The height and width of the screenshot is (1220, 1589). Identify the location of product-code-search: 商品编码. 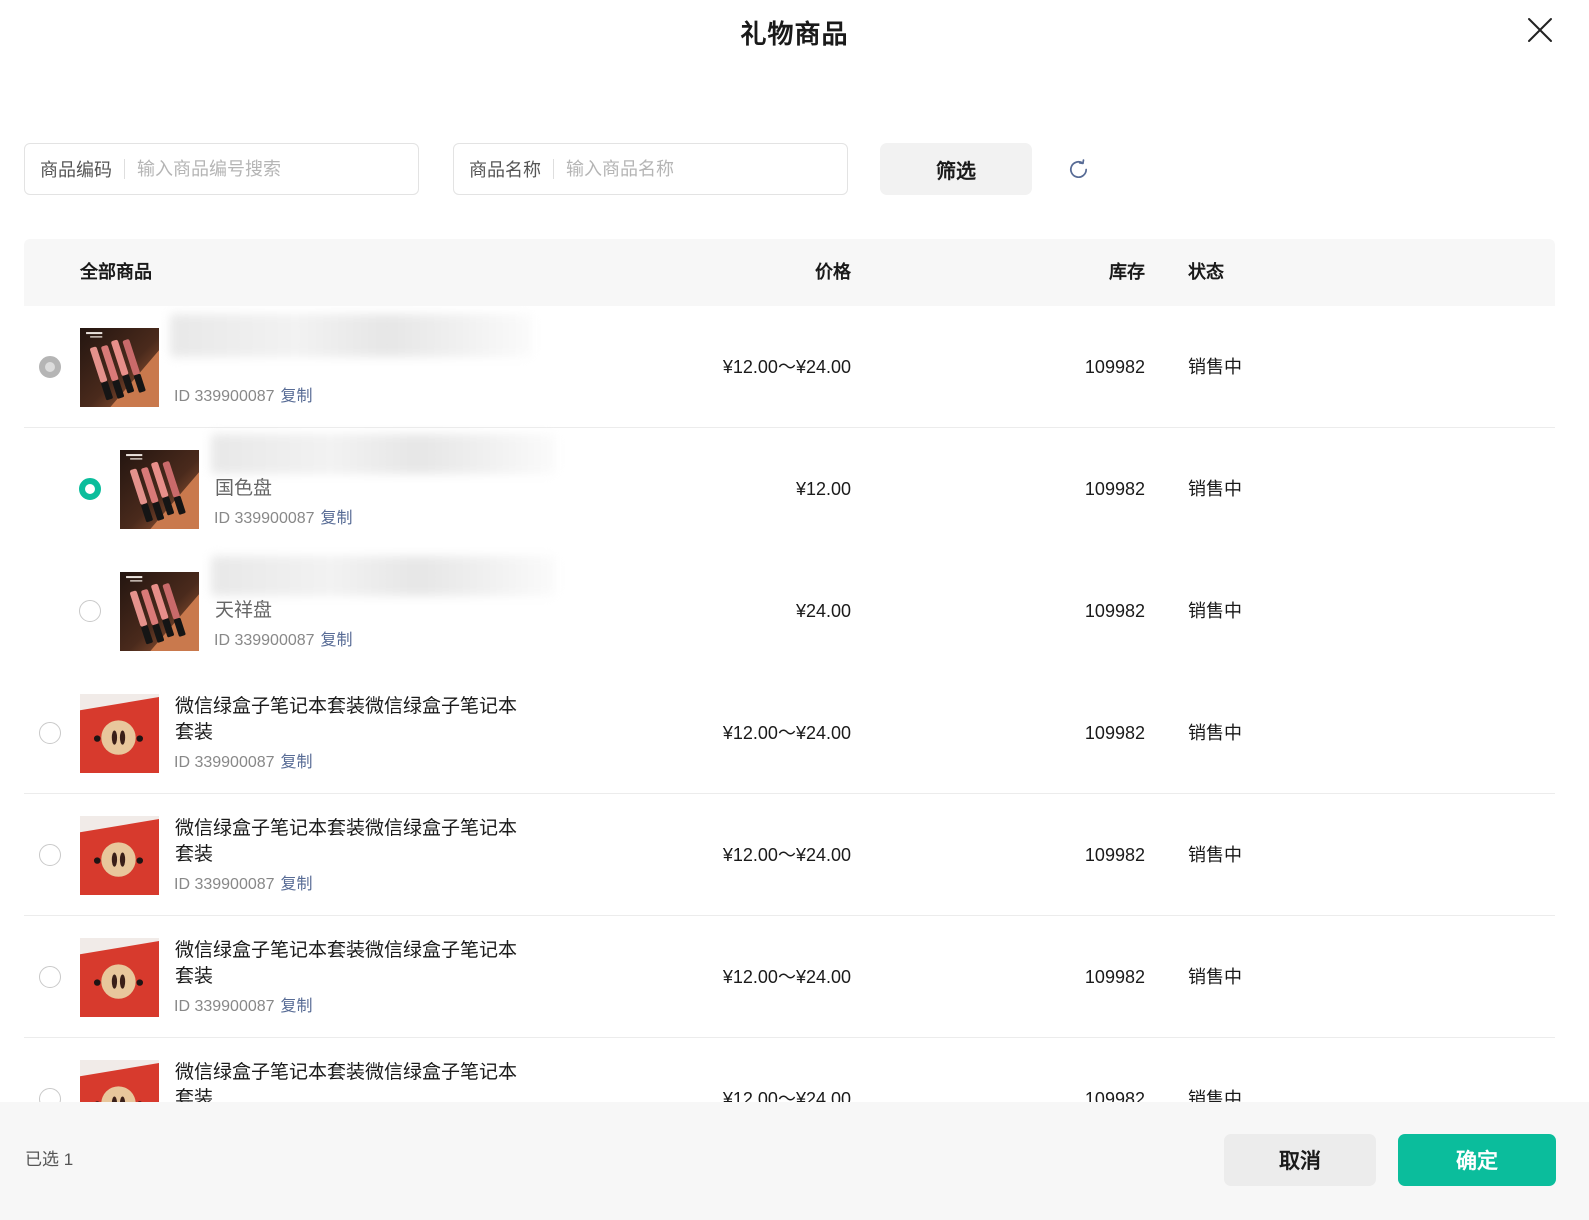
(221, 169).